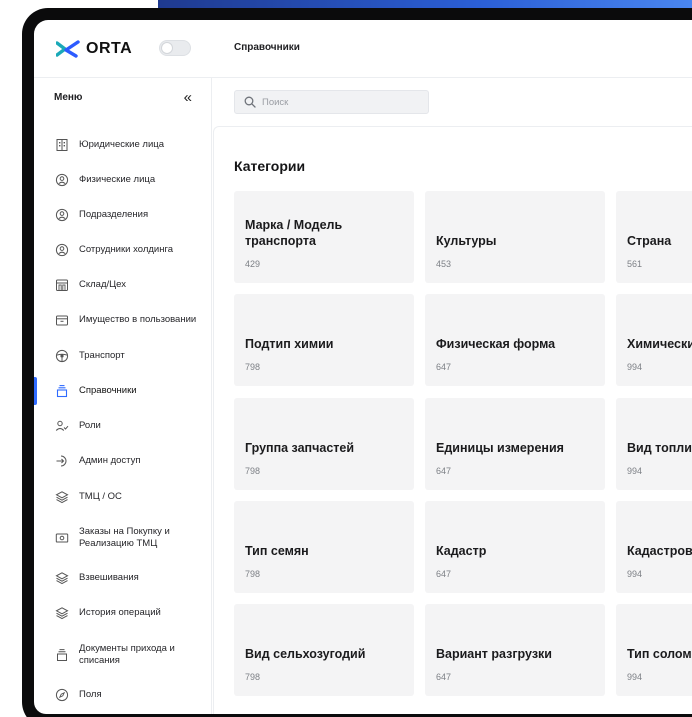 This screenshot has height=717, width=692. What do you see at coordinates (90, 694) in the screenshot?
I see `sidebar-item-label: Поля` at bounding box center [90, 694].